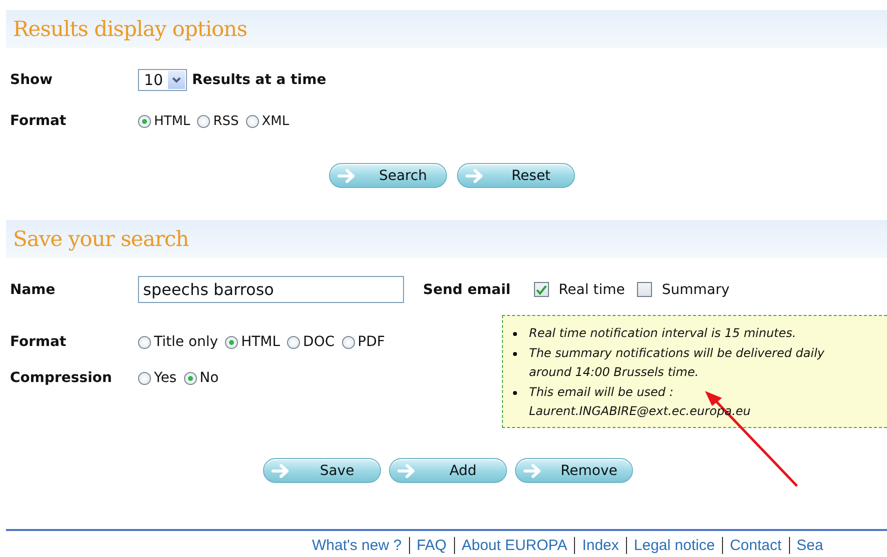 The image size is (887, 557). Describe the element at coordinates (432, 545) in the screenshot. I see `footer-link: FAQ` at that location.